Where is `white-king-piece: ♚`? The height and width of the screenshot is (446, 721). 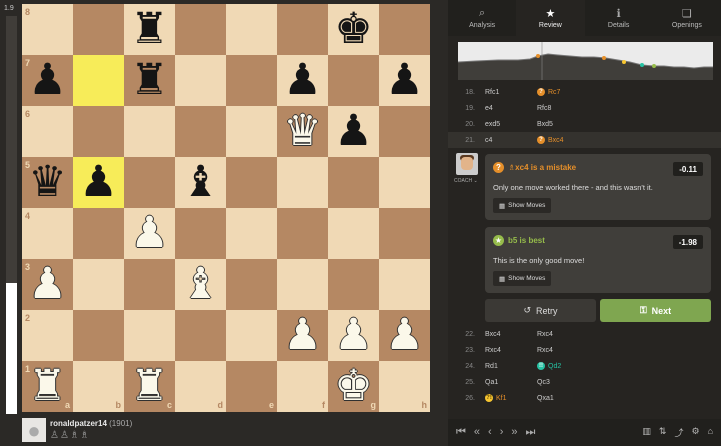 white-king-piece: ♚ is located at coordinates (353, 386).